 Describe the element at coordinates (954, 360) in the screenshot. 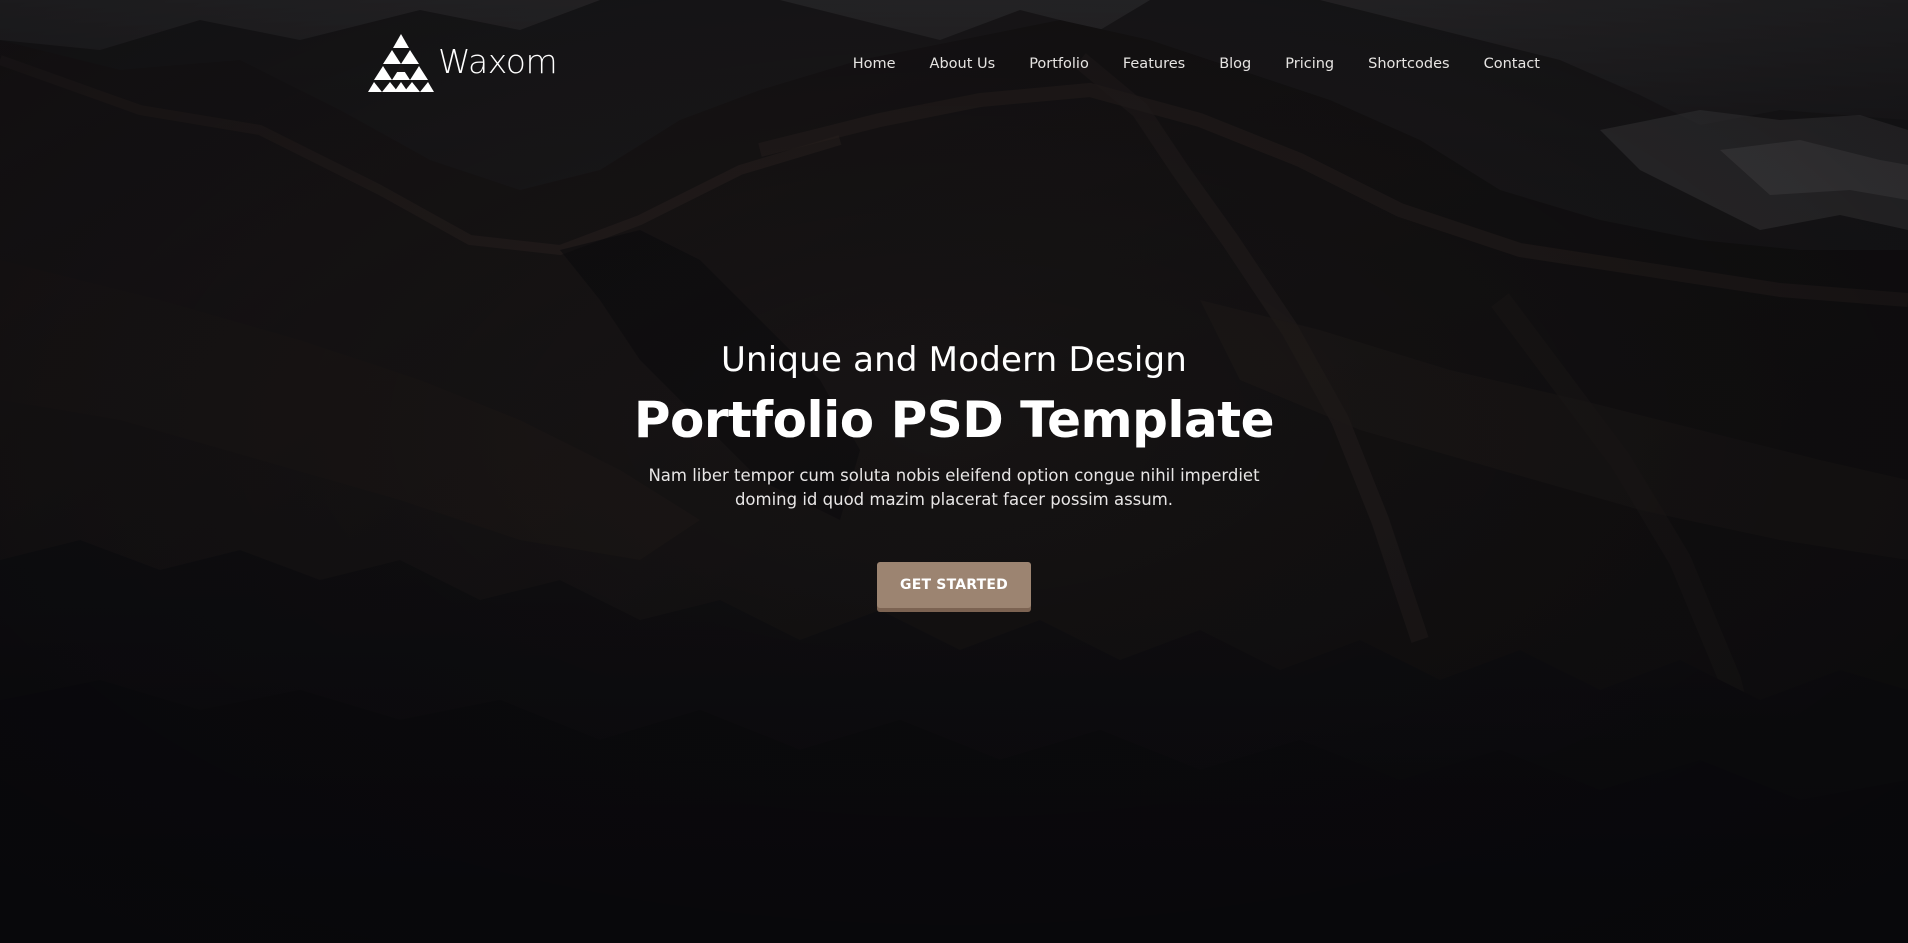

I see `hero-subtitle: Unique and Modern Design` at that location.